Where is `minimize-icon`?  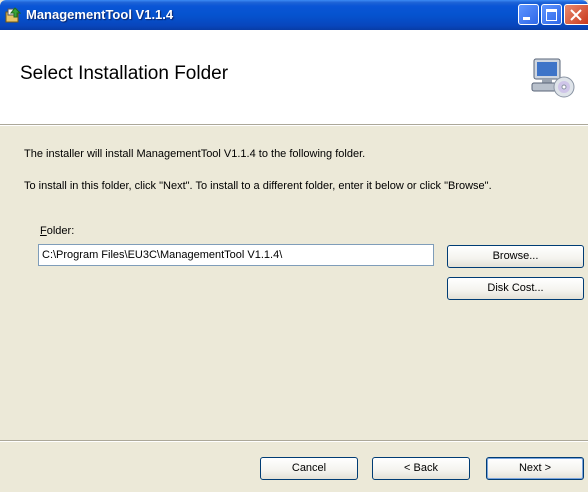 minimize-icon is located at coordinates (528, 14).